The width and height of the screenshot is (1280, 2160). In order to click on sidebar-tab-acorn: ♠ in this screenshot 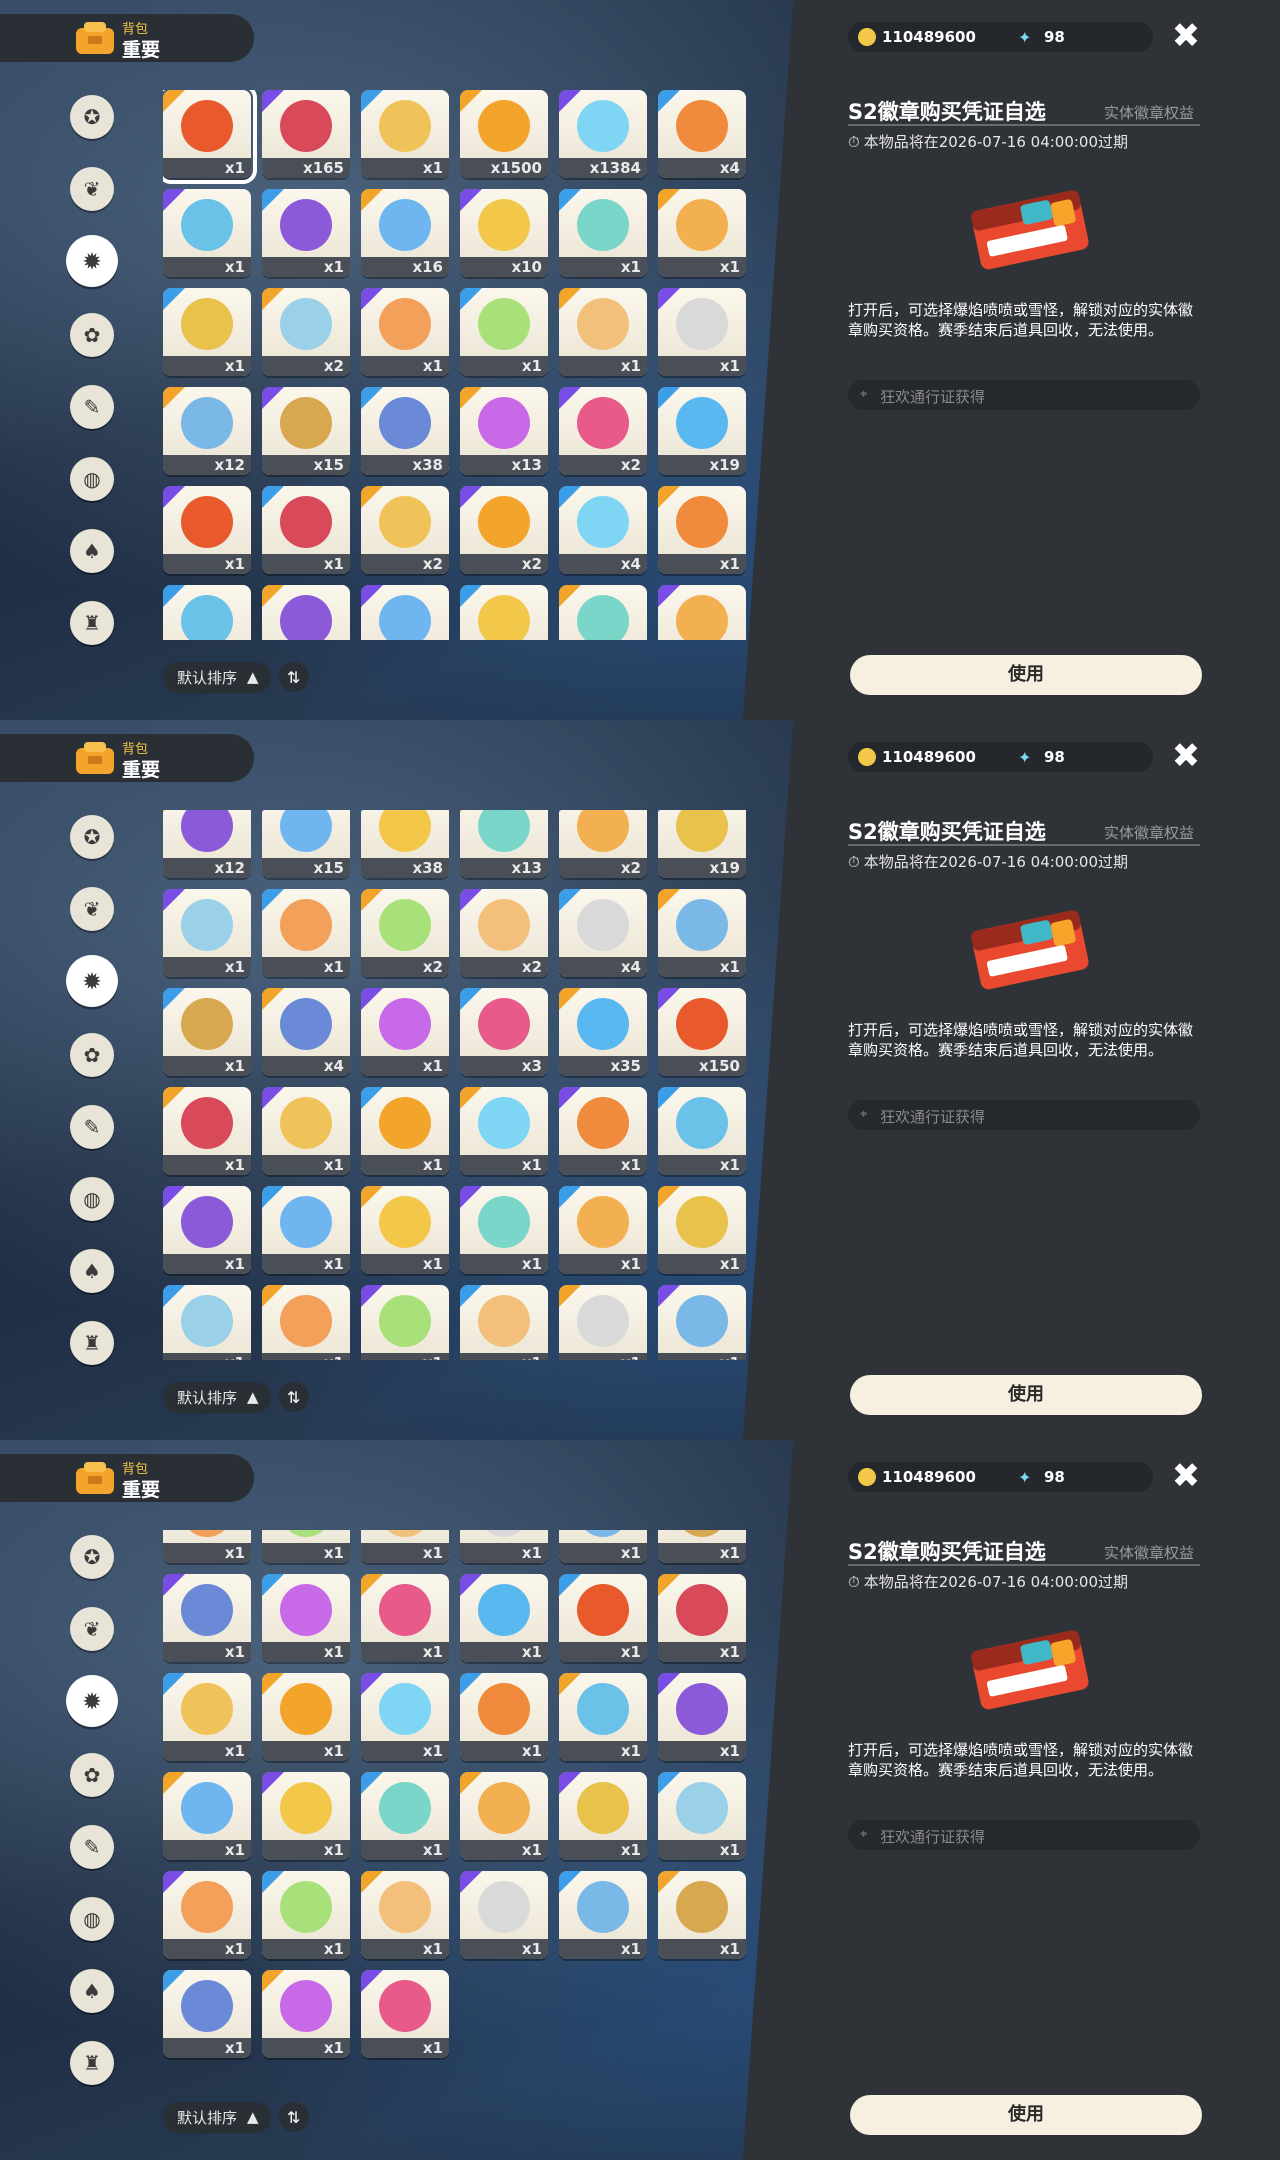, I will do `click(92, 1991)`.